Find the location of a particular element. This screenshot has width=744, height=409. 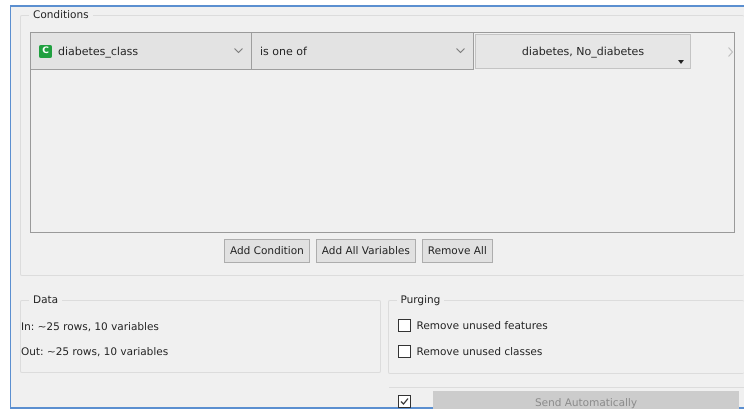

action-button: Add Condition is located at coordinates (267, 251).